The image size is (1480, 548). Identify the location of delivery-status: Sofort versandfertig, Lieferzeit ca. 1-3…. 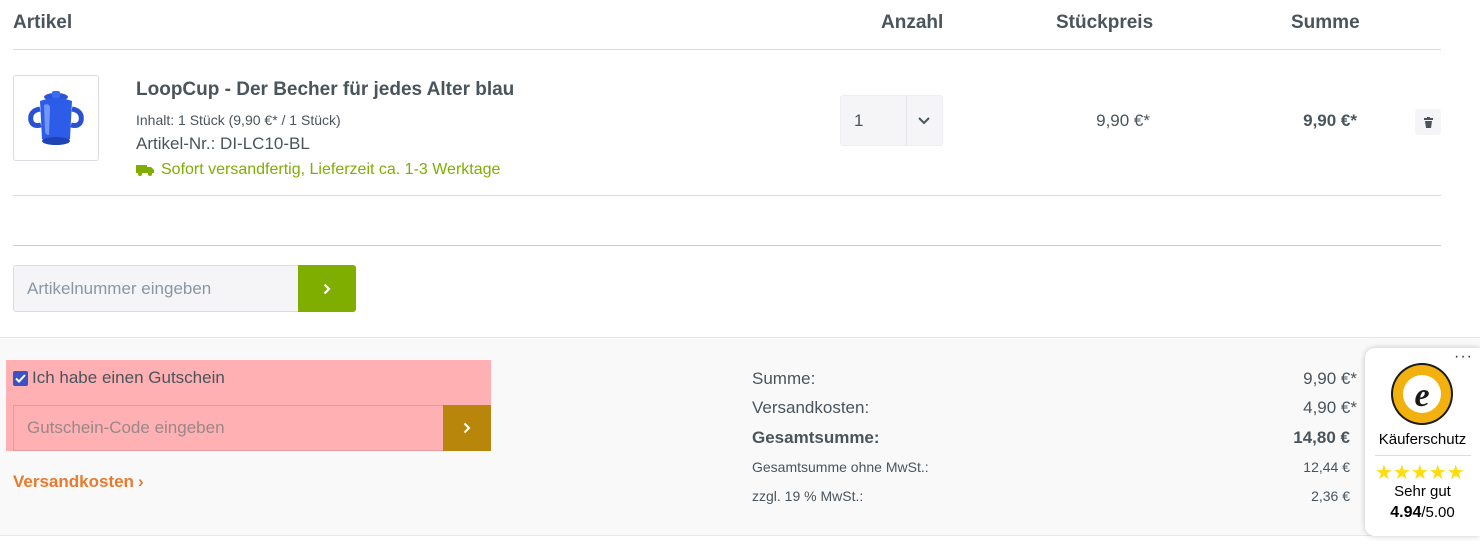
(318, 170).